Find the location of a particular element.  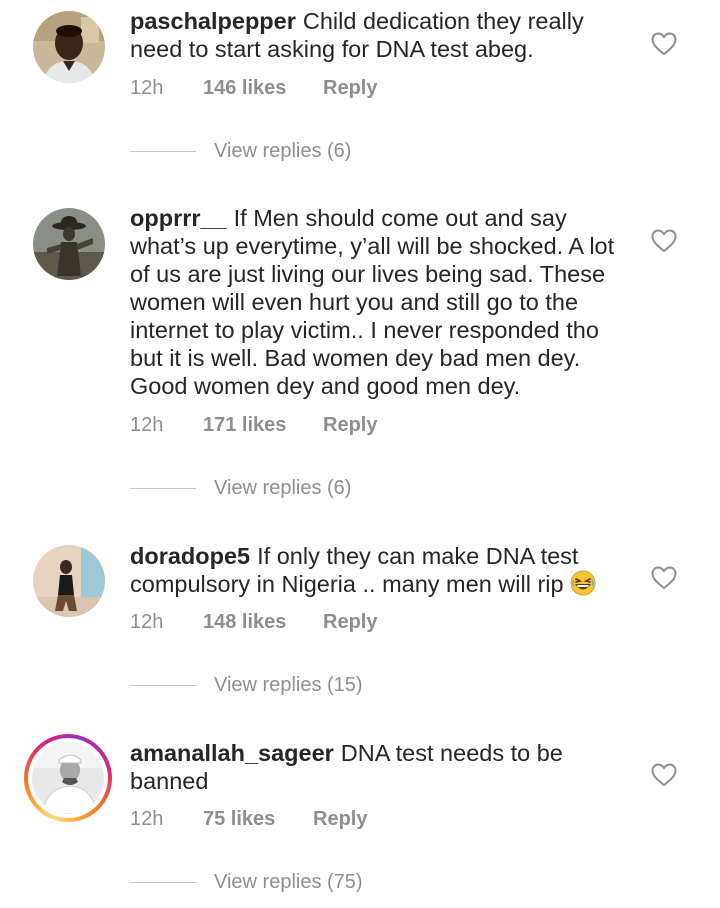

comment-meta: 12h 171 likes Reply is located at coordinates (253, 425).